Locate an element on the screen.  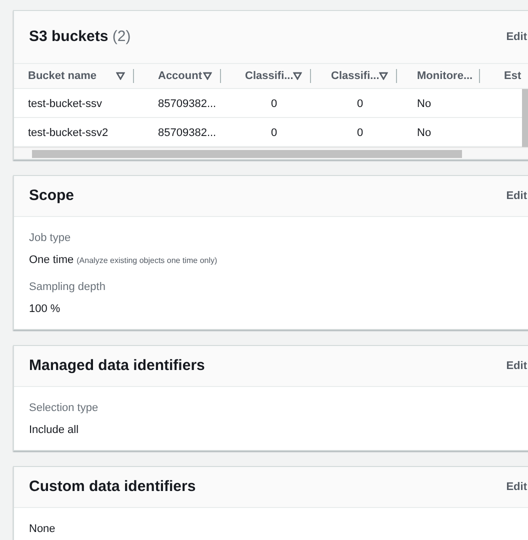
horizontal-scrollbar is located at coordinates (271, 153).